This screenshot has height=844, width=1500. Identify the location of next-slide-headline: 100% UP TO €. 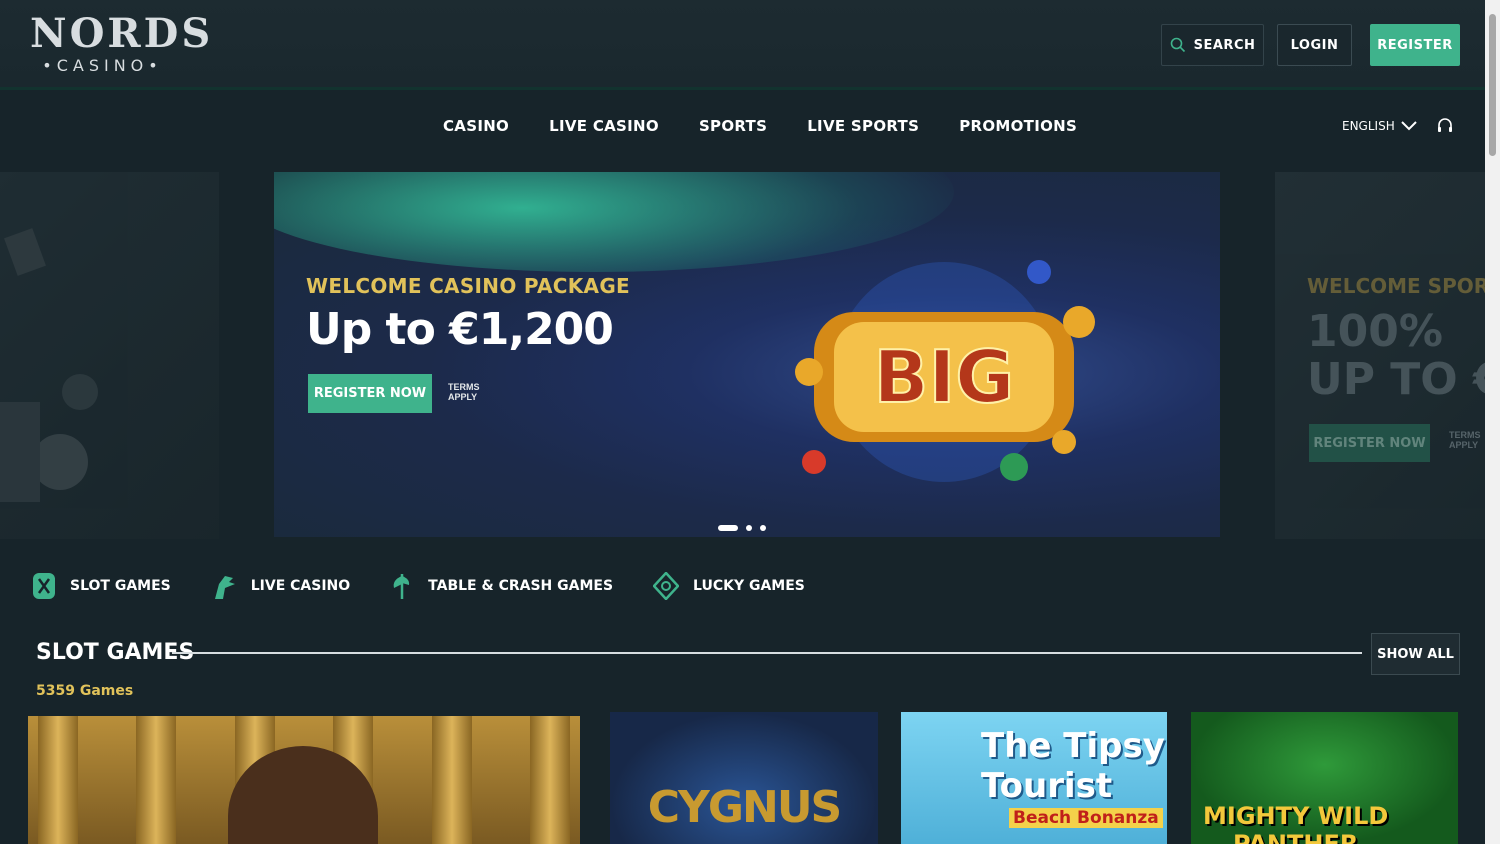
(1396, 356).